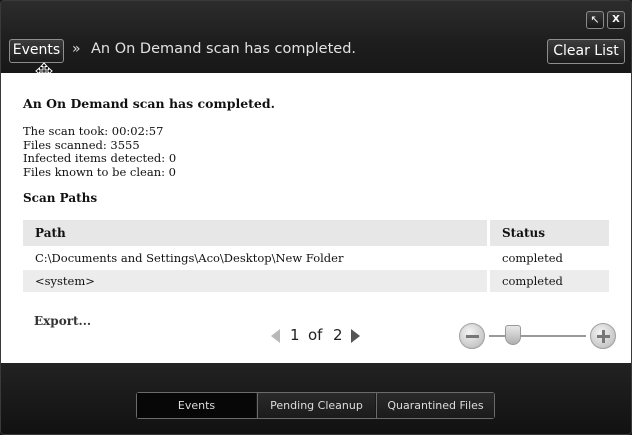  Describe the element at coordinates (595, 20) in the screenshot. I see `restore-window-button: ↖` at that location.